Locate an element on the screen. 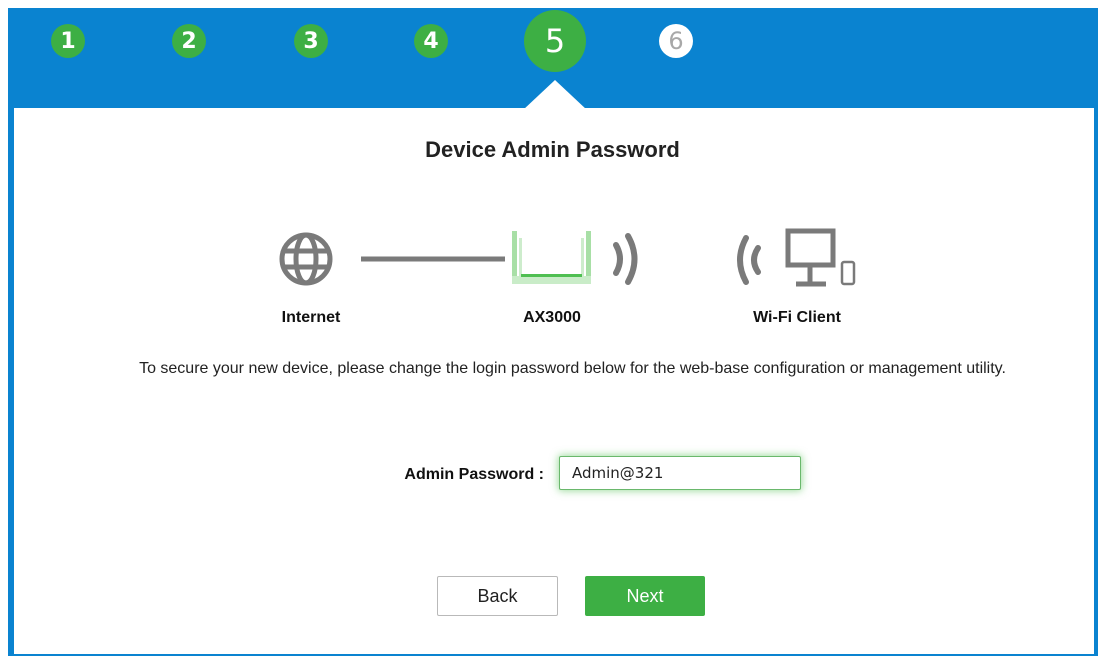  admin-password-input: Admin@321 is located at coordinates (680, 473).